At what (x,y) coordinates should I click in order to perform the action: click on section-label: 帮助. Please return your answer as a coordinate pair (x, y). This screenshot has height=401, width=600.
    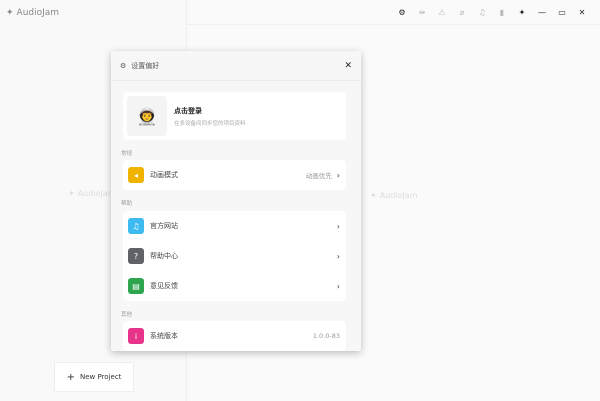
    Looking at the image, I should click on (127, 204).